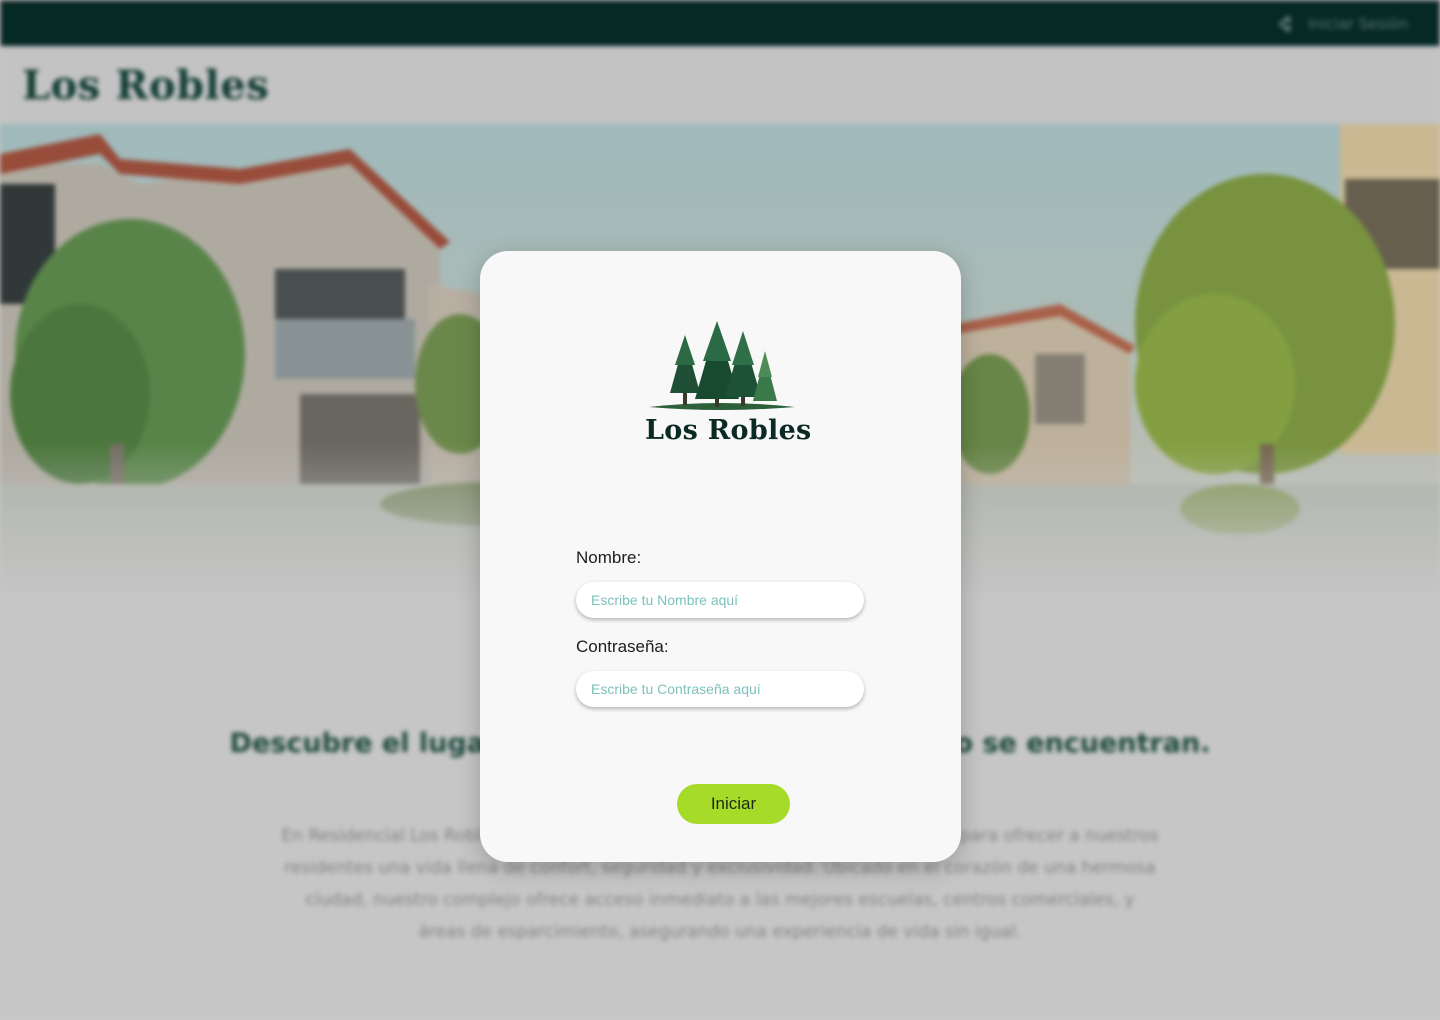 The height and width of the screenshot is (1020, 1440). What do you see at coordinates (720, 689) in the screenshot?
I see `password-input` at bounding box center [720, 689].